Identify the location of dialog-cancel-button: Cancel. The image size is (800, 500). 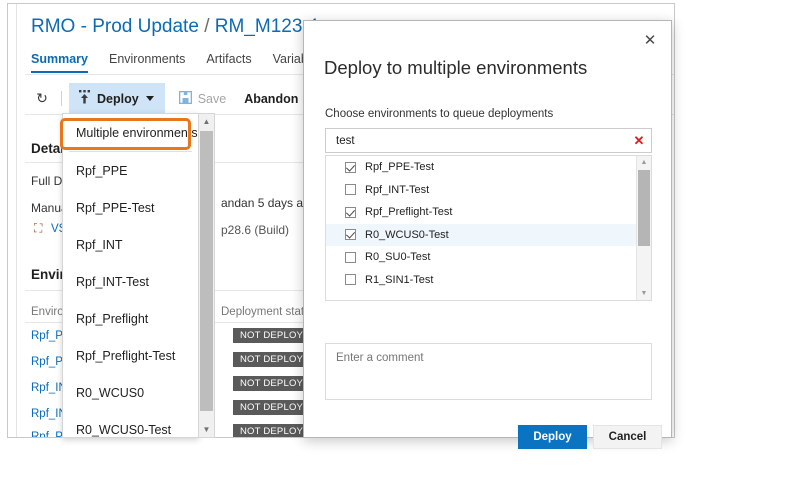
(627, 437).